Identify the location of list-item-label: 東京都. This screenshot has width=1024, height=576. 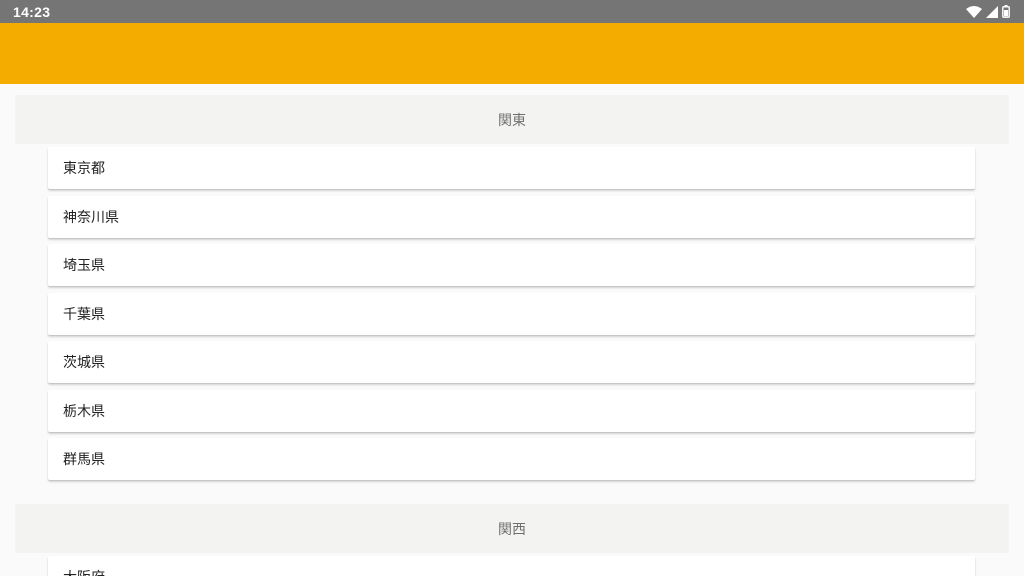
(84, 169).